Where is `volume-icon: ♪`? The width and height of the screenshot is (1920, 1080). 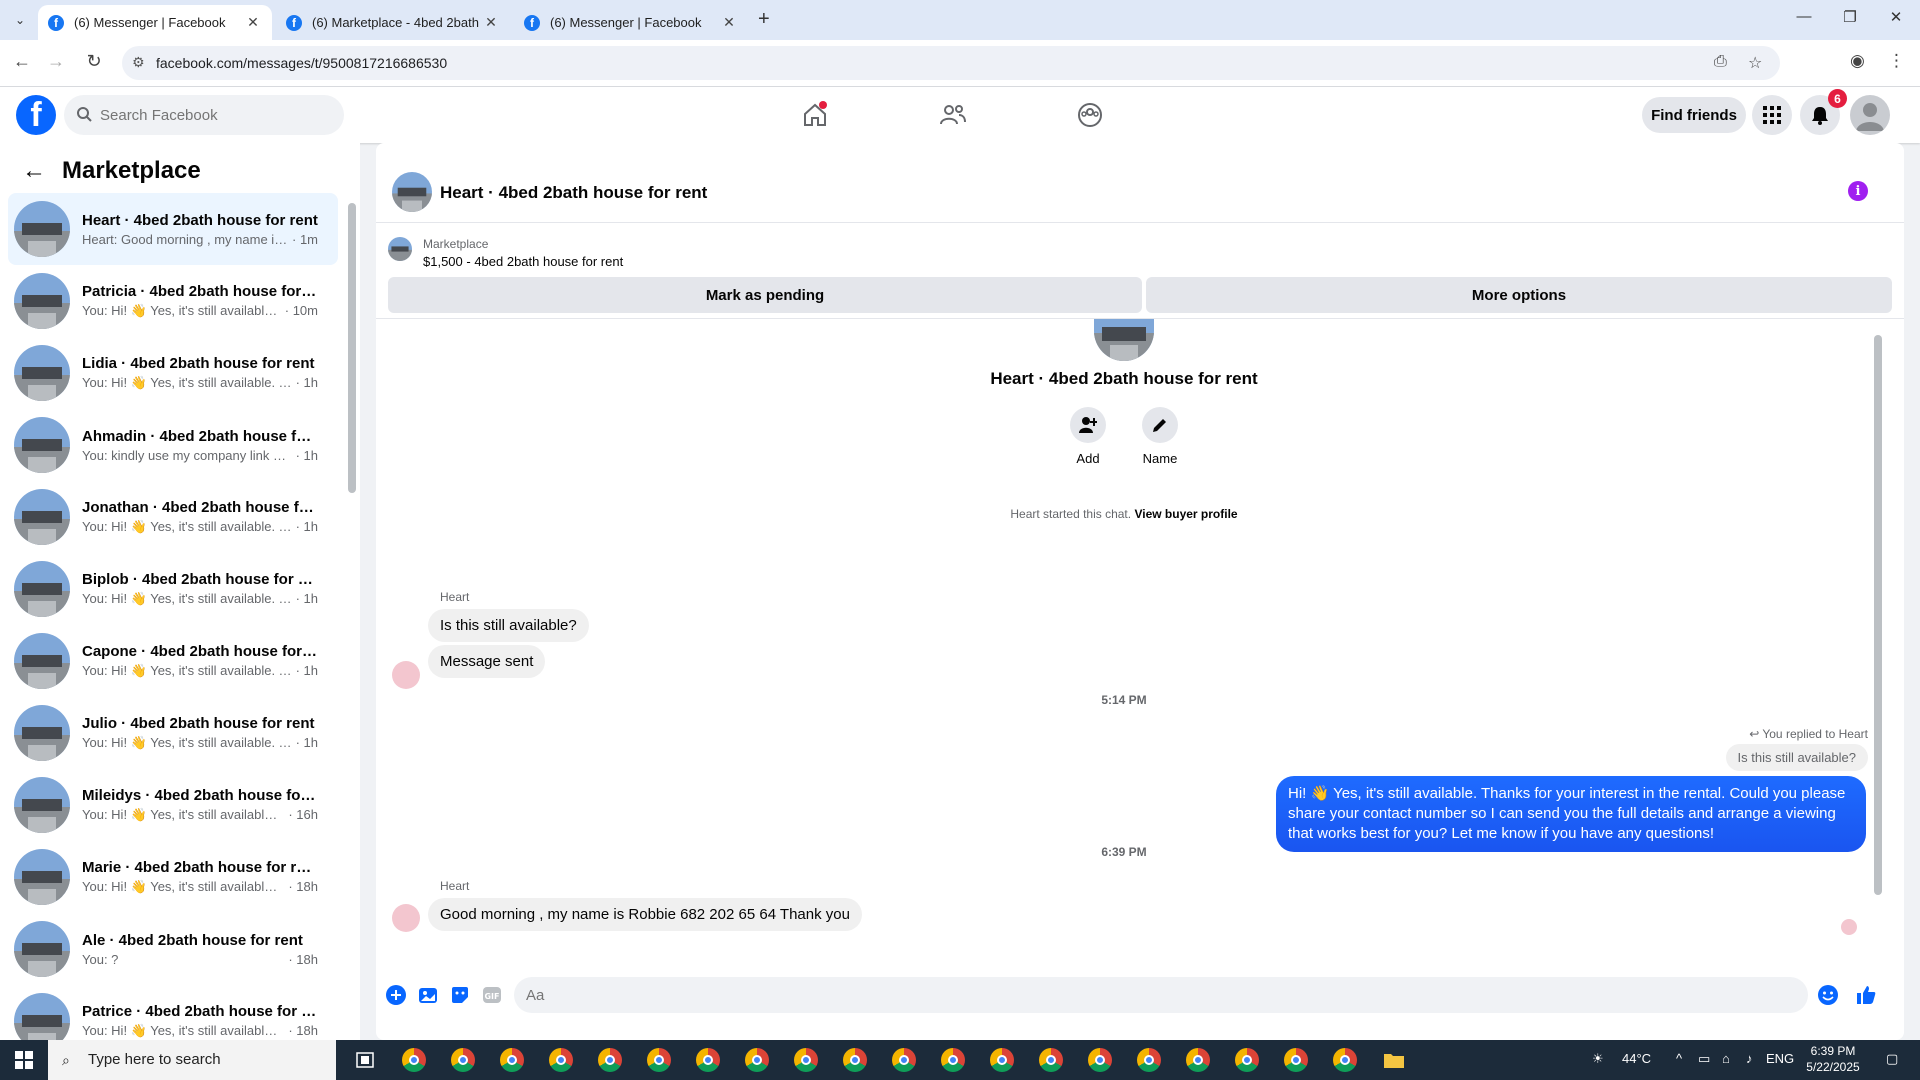
volume-icon: ♪ is located at coordinates (1749, 1058).